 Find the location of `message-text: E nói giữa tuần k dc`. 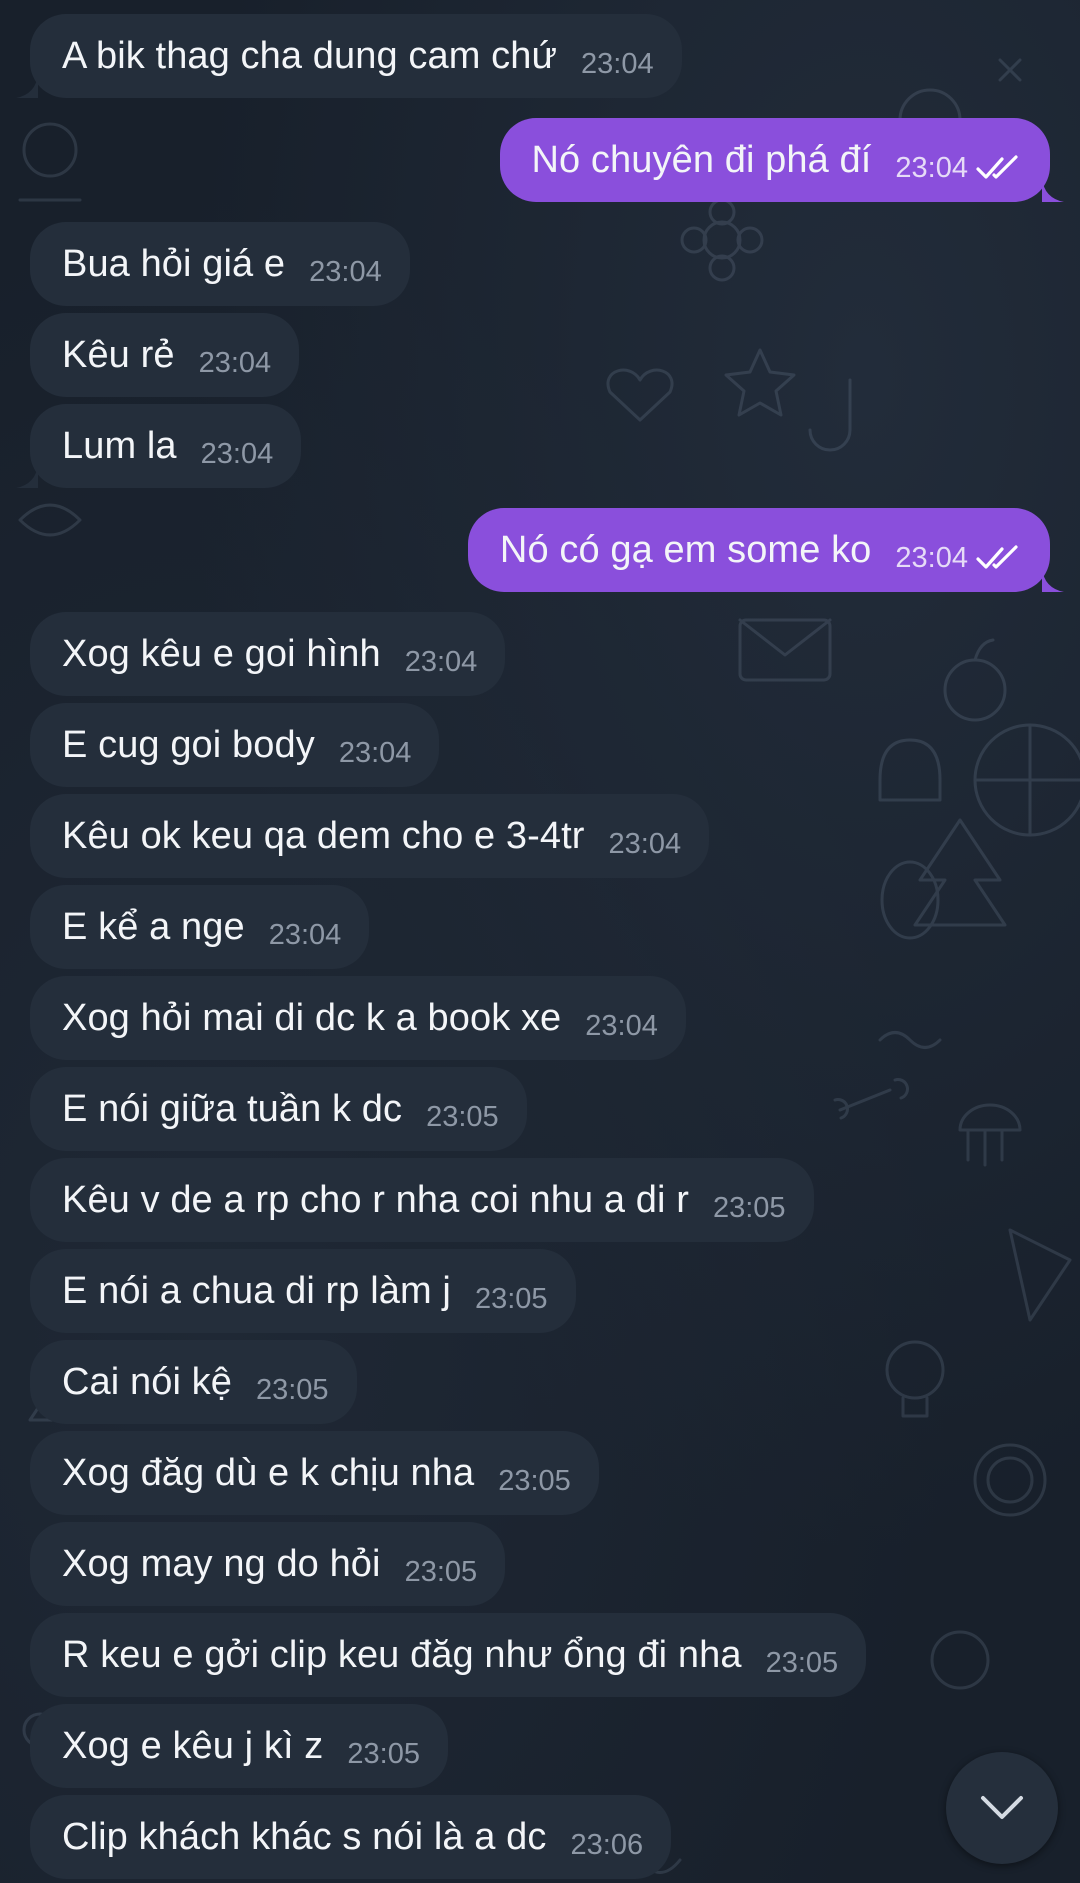

message-text: E nói giữa tuần k dc is located at coordinates (232, 1108).